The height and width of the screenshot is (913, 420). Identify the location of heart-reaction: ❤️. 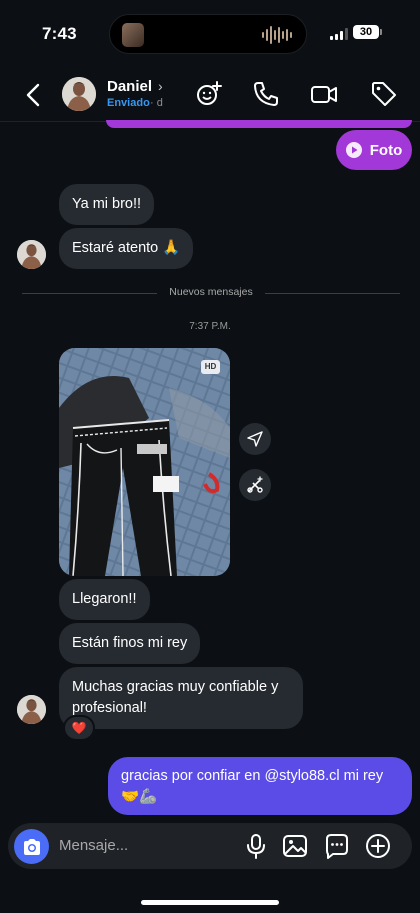
(79, 728).